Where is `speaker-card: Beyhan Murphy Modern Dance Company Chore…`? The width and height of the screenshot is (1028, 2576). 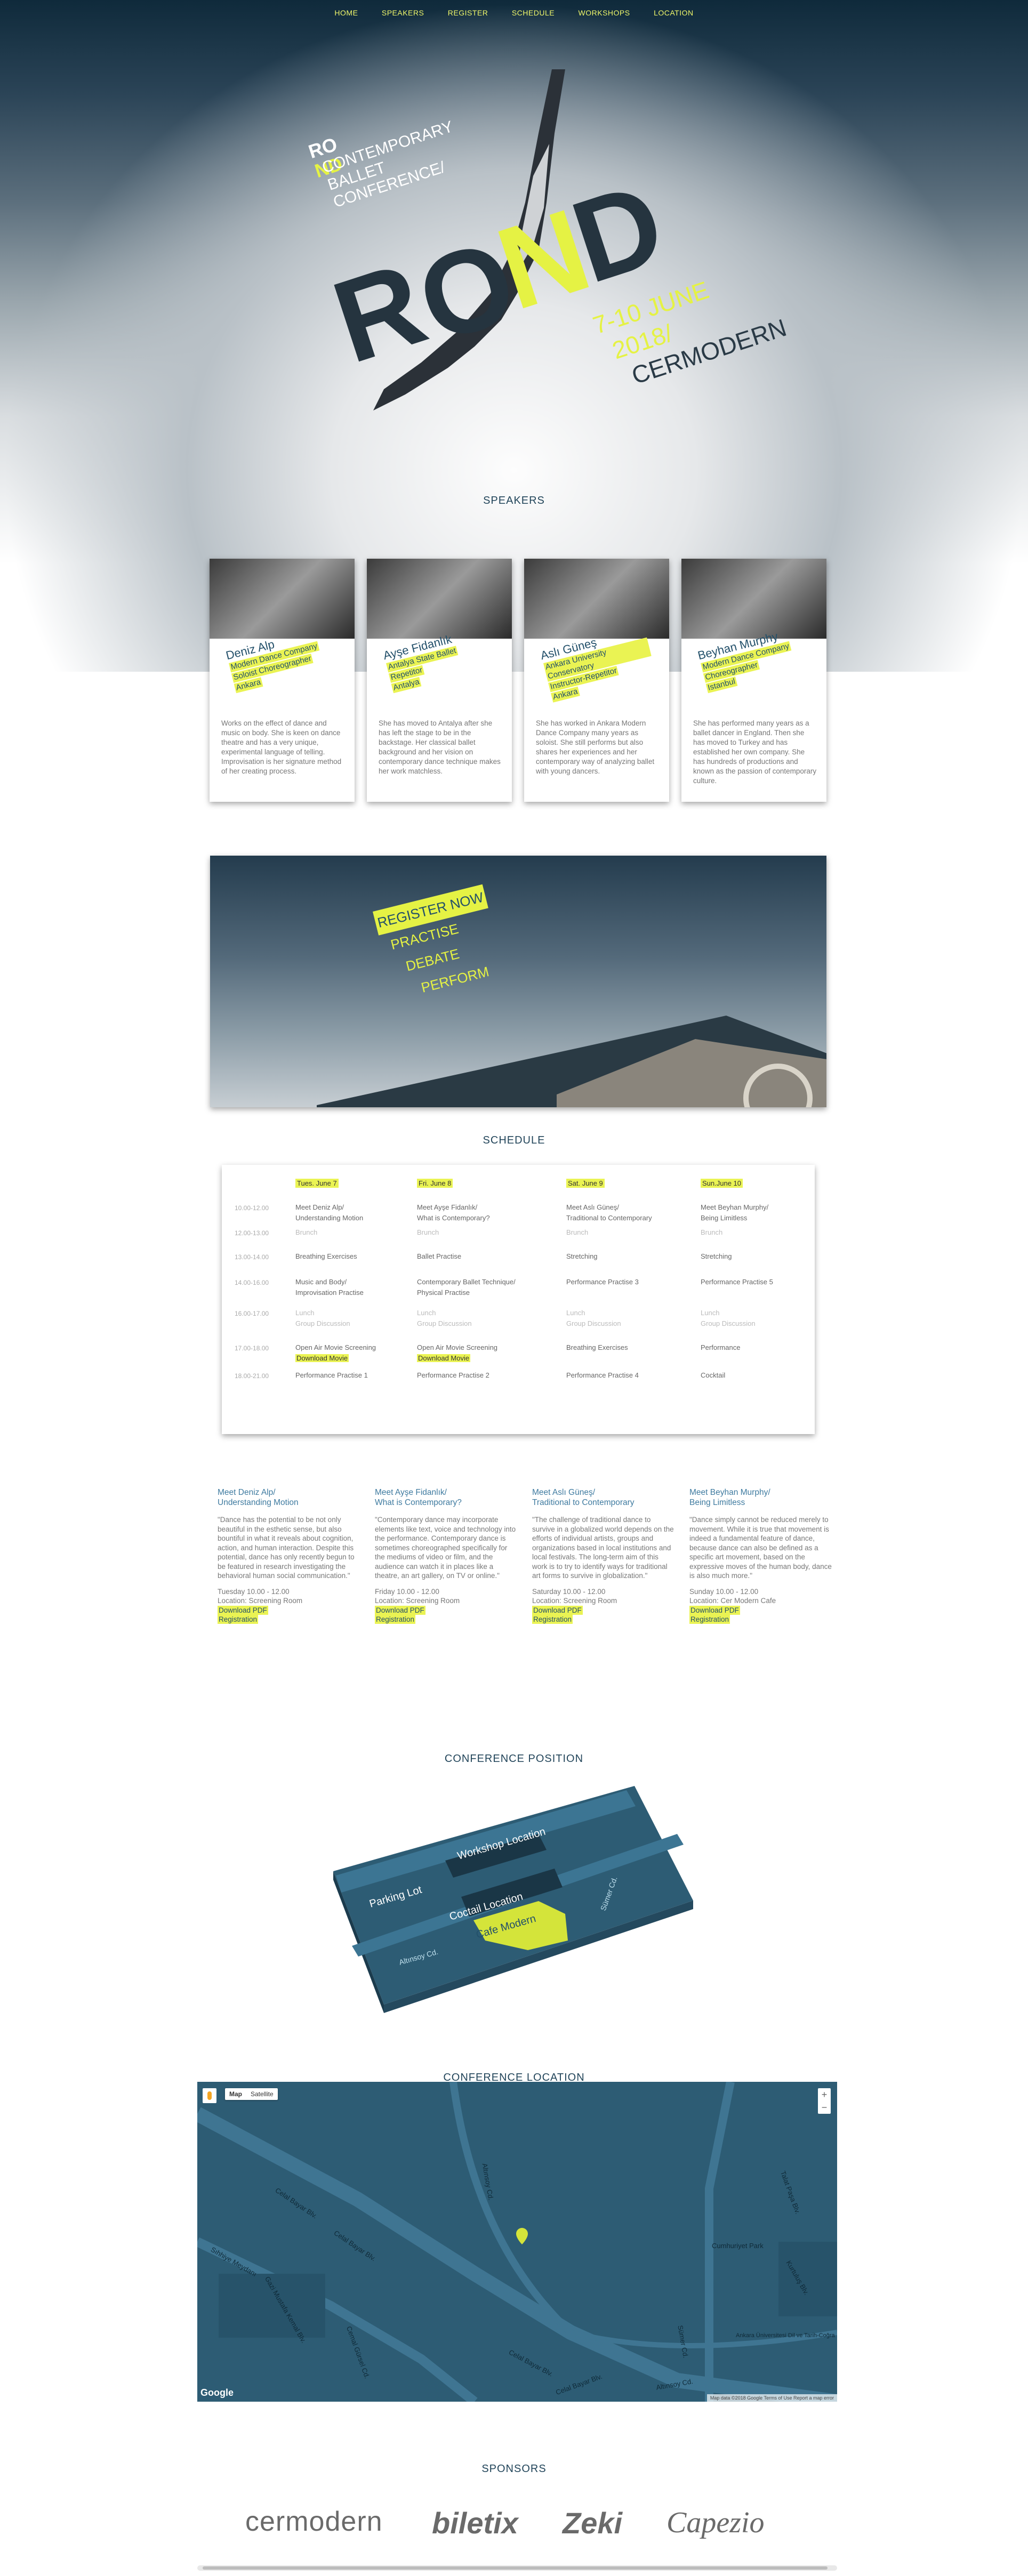
speaker-card: Beyhan Murphy Modern Dance Company Chore… is located at coordinates (753, 680).